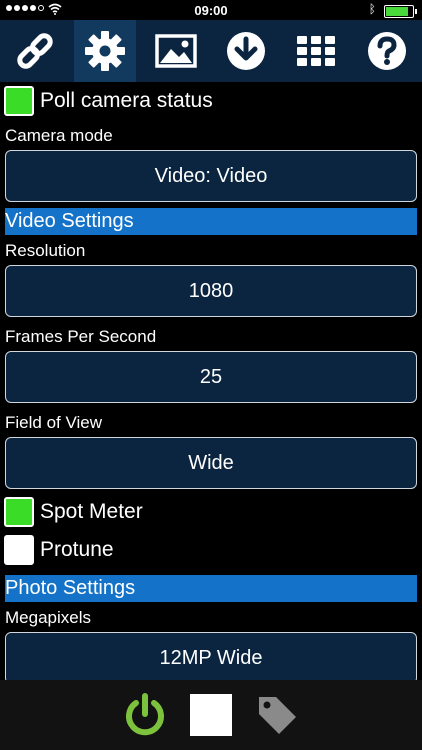 This screenshot has width=422, height=750. I want to click on battery-icon, so click(400, 11).